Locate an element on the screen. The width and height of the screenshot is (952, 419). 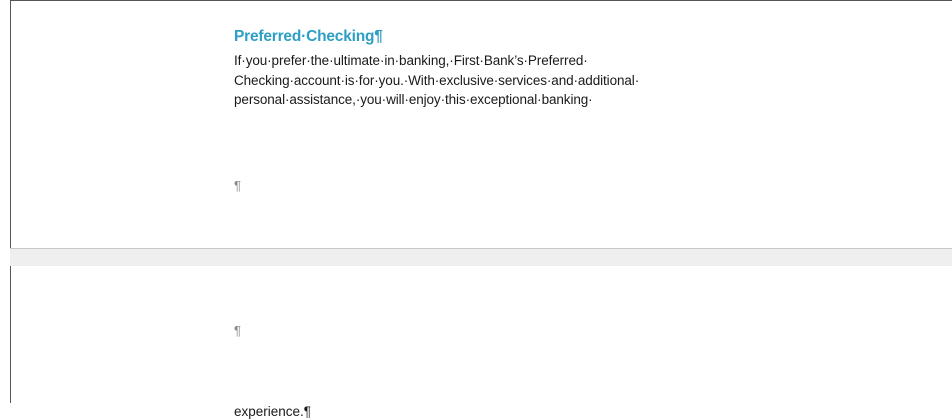
section-heading: Preferred·Checking¶ is located at coordinates (308, 37).